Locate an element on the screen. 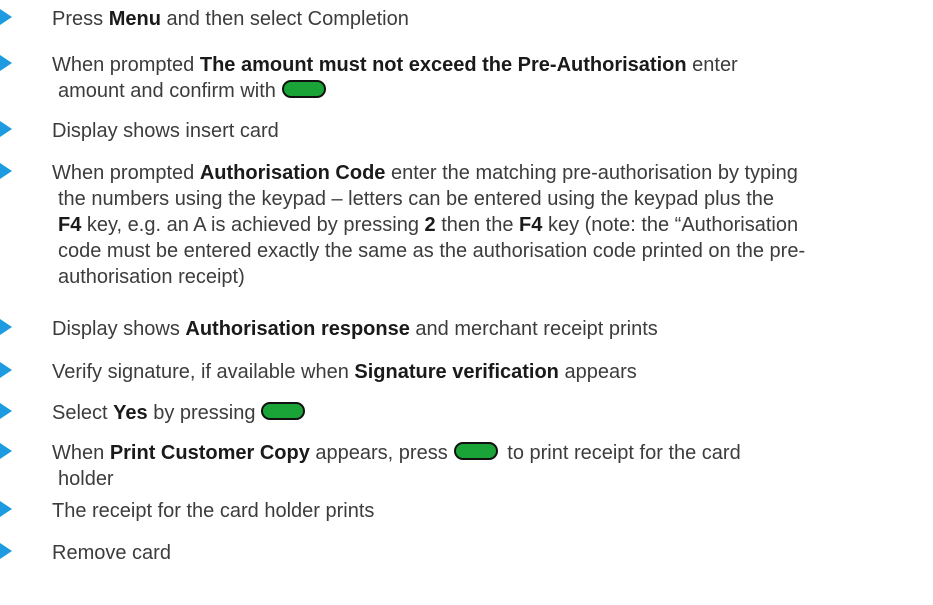 The image size is (933, 605). step-text: Display shows insert card is located at coordinates (165, 131).